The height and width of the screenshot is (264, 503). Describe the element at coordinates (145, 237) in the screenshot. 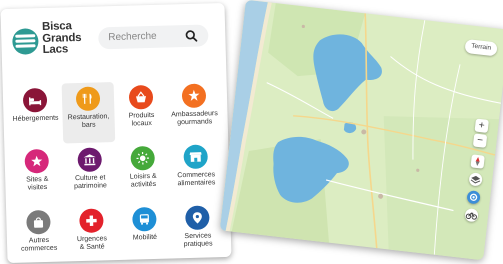

I see `category-label: Mobilité` at that location.